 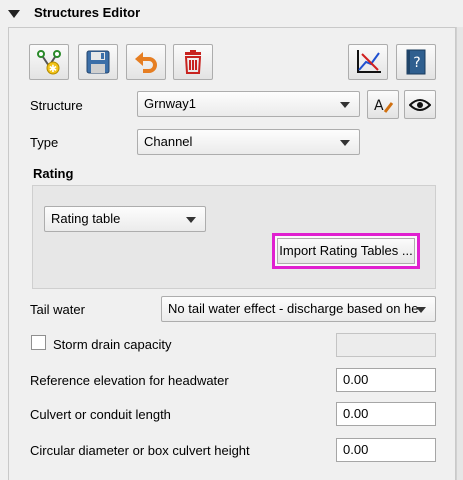 I want to click on rating-heading: Rating, so click(x=53, y=173).